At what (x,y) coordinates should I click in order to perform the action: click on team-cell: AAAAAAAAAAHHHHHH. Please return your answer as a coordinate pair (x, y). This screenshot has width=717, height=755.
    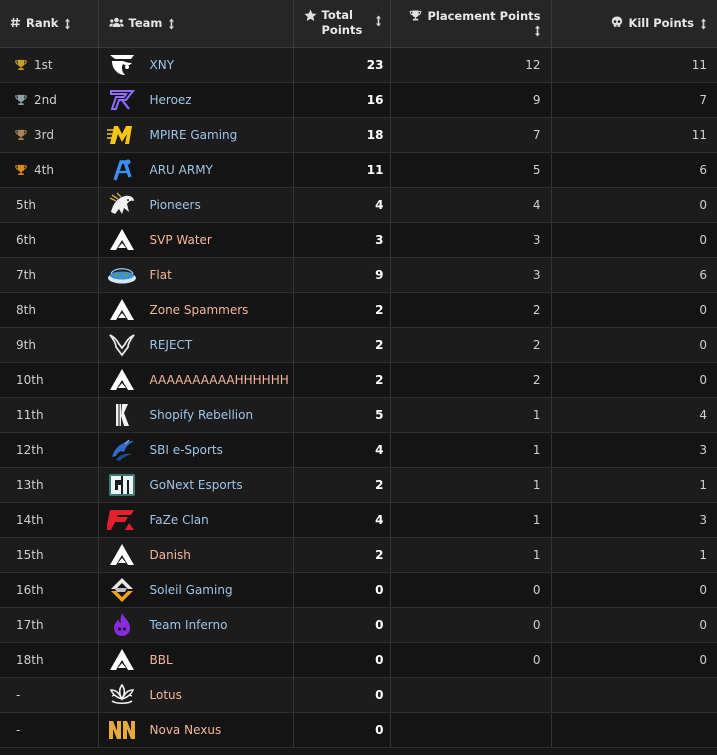
    Looking at the image, I should click on (196, 380).